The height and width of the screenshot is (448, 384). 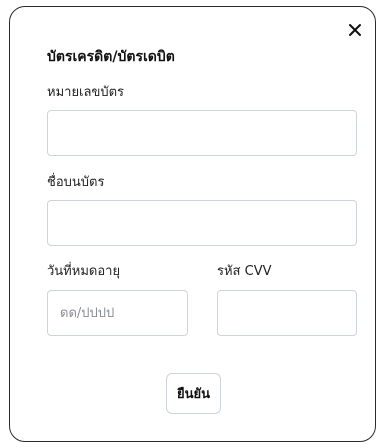 I want to click on close-icon, so click(x=355, y=30).